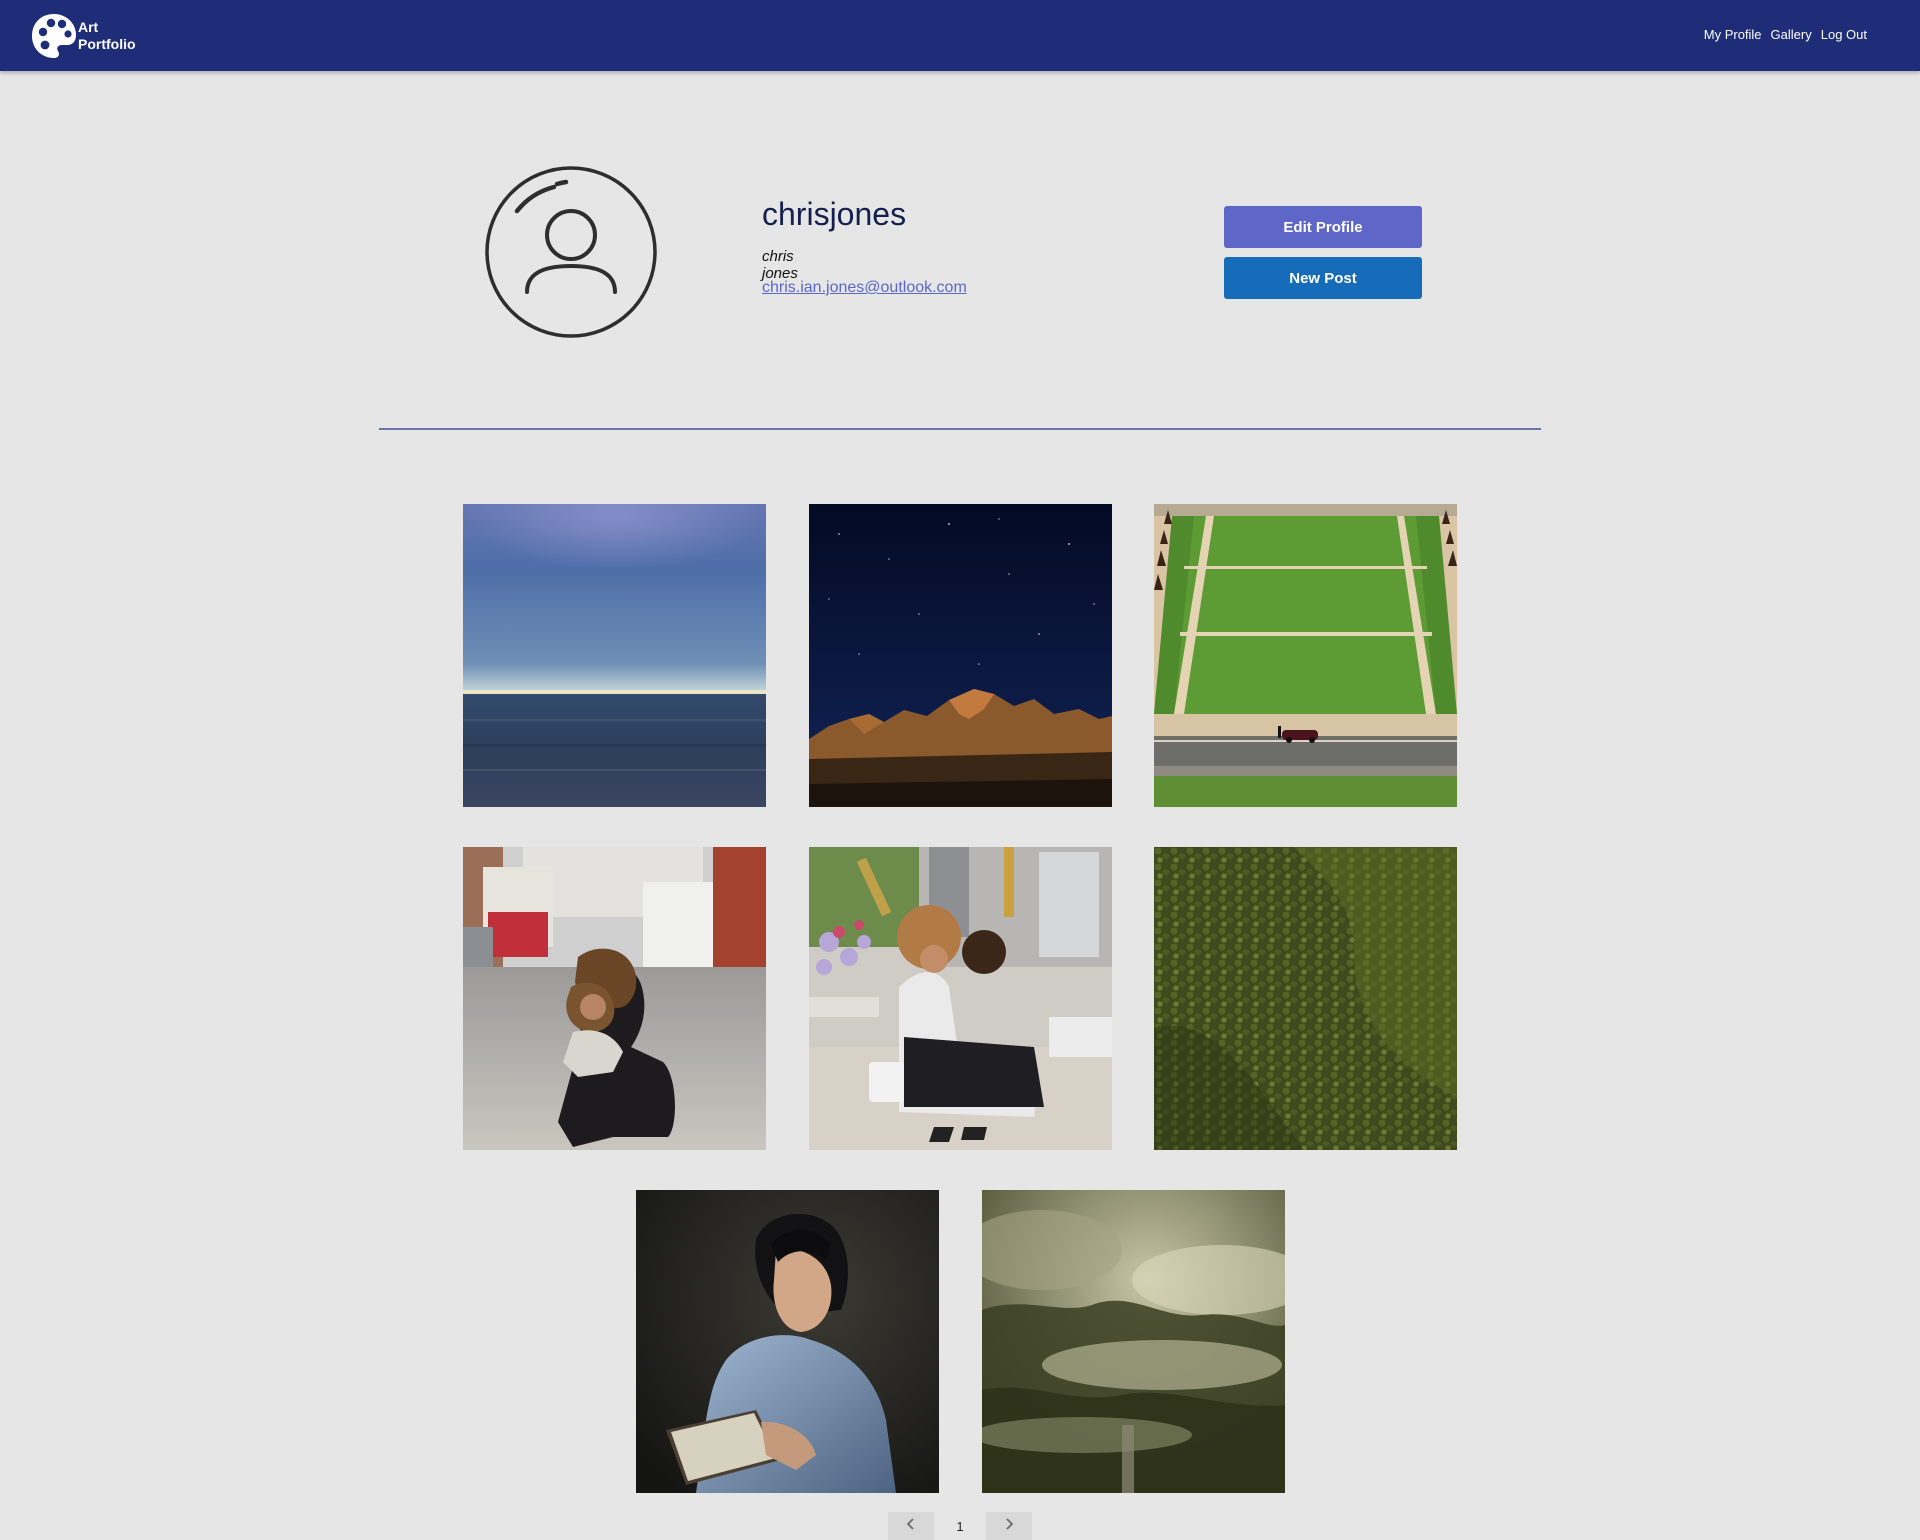 The height and width of the screenshot is (1540, 1920). Describe the element at coordinates (1133, 1341) in the screenshot. I see `gallery-image-misty-forest` at that location.